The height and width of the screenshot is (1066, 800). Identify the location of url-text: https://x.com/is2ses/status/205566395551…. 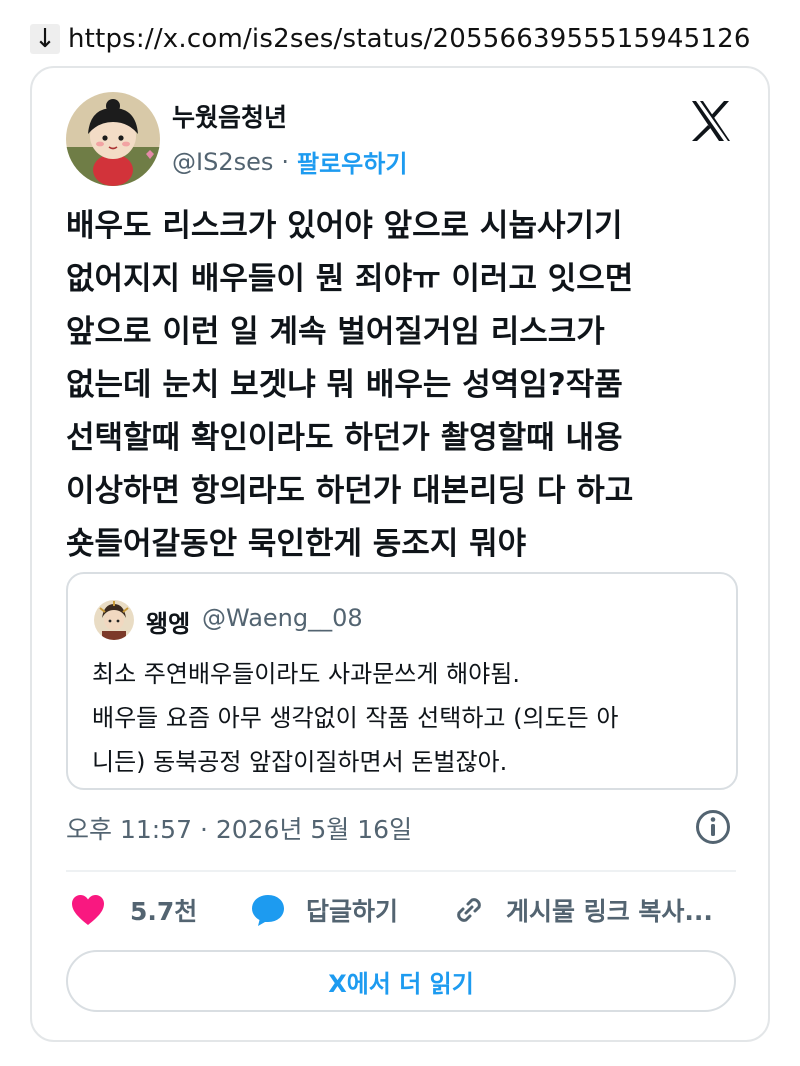
(409, 39).